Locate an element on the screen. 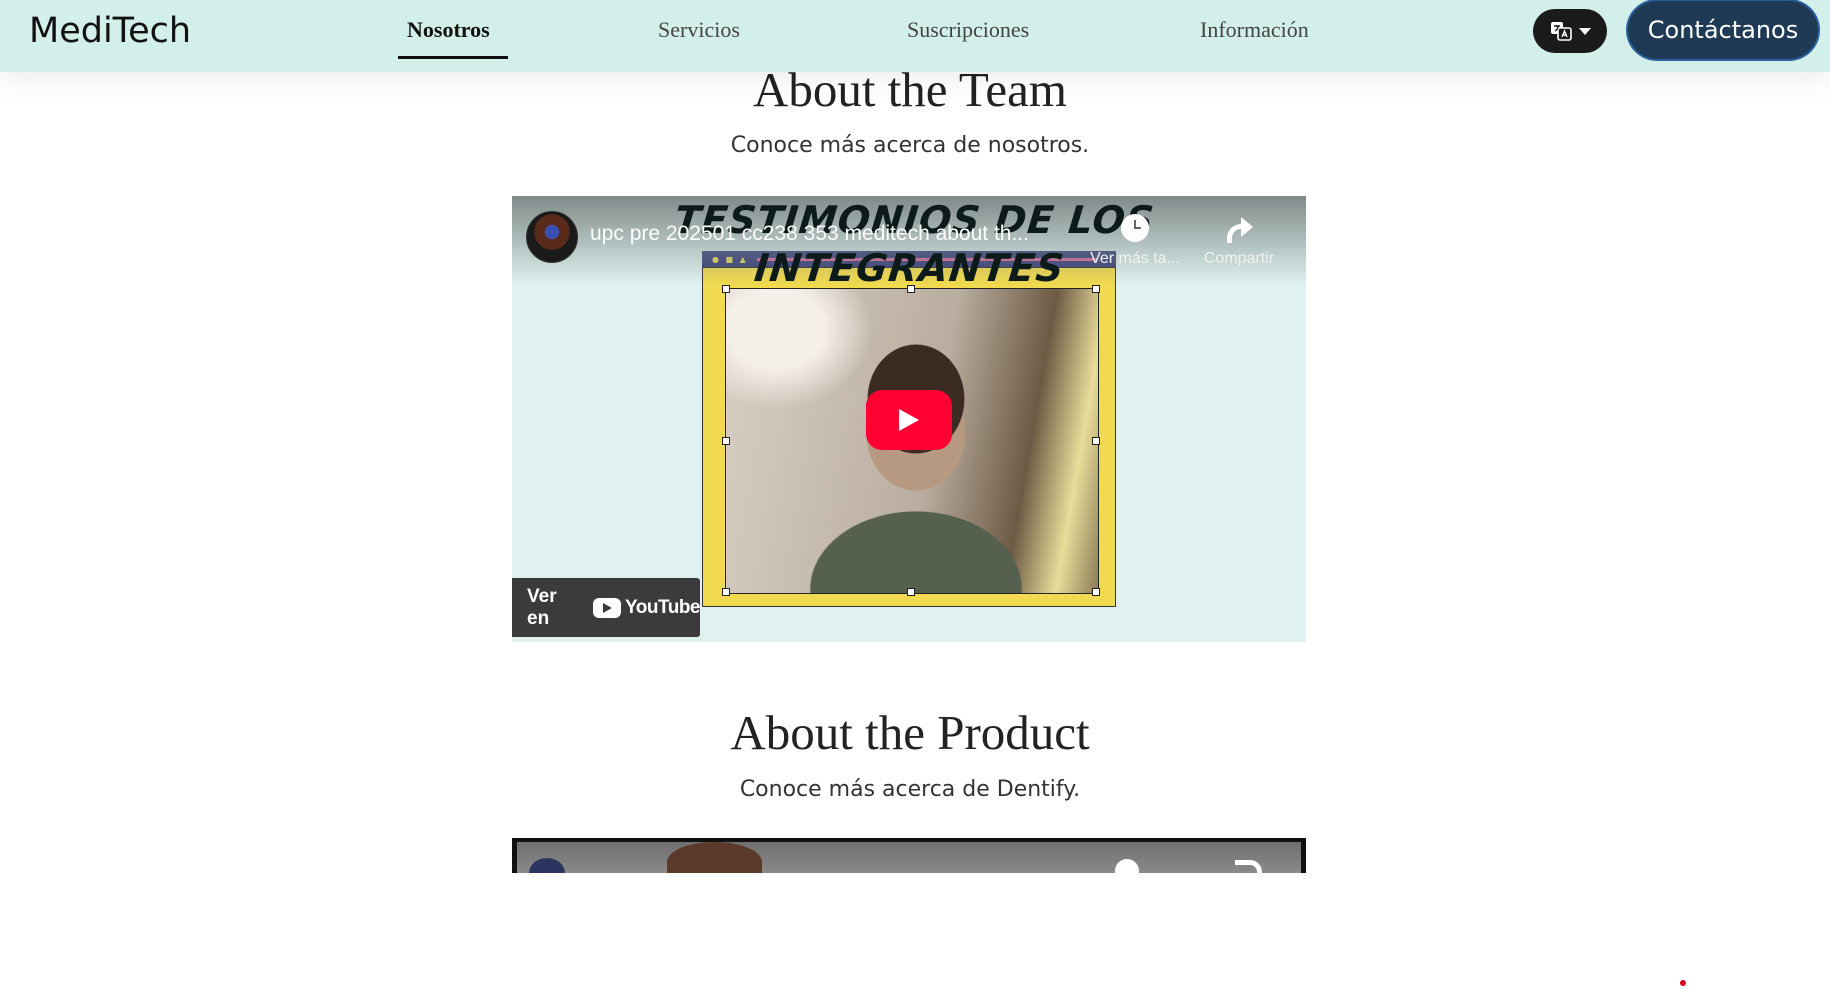  active-nav-indicator is located at coordinates (453, 57).